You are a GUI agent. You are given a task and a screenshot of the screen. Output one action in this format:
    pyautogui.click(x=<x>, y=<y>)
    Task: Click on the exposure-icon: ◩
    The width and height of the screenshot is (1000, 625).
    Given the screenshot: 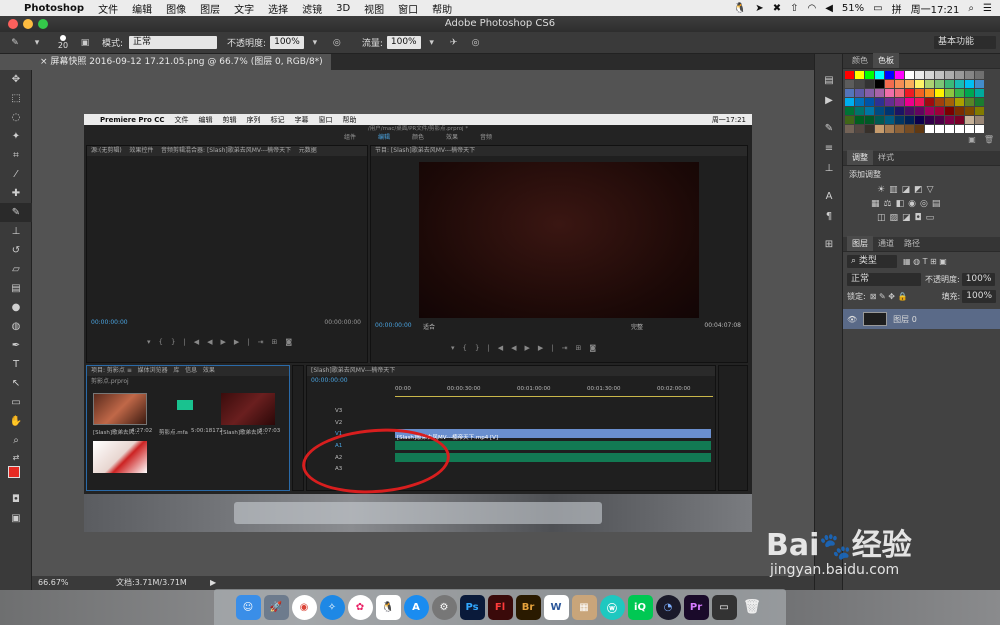 What is the action you would take?
    pyautogui.click(x=918, y=190)
    